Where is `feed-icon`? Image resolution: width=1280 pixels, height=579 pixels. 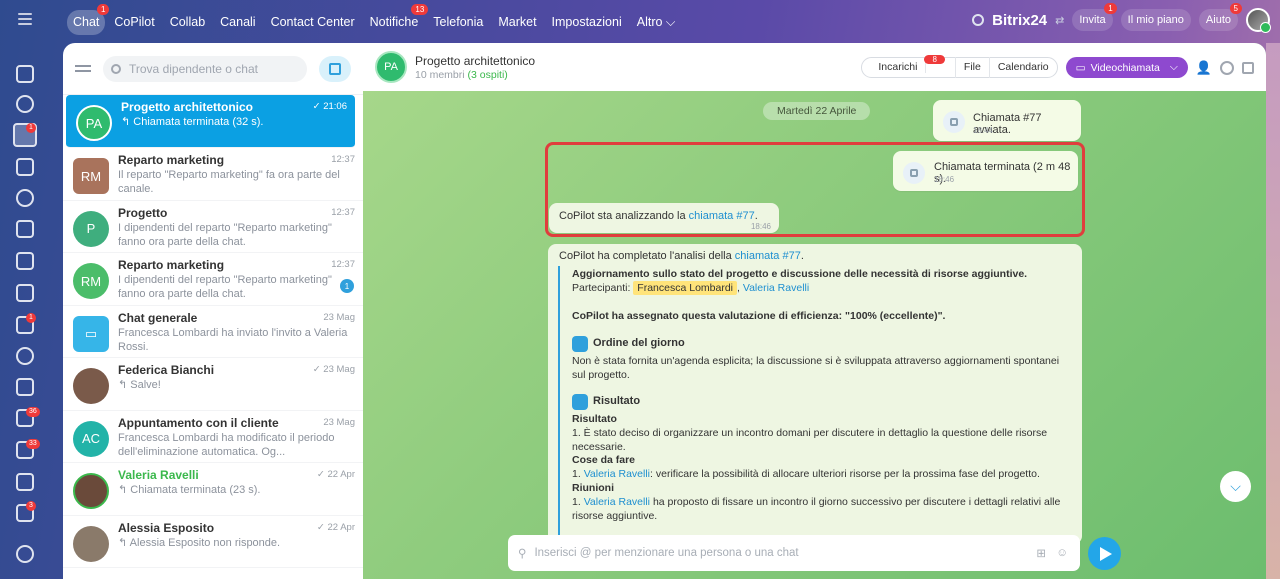 feed-icon is located at coordinates (25, 167).